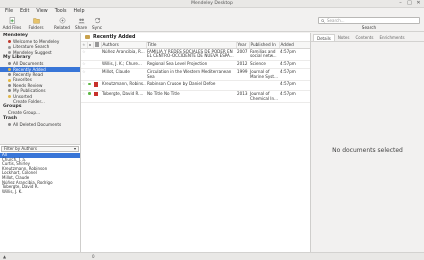 This screenshot has height=260, width=424. What do you see at coordinates (242, 64) in the screenshot?
I see `cell-year: 2012` at bounding box center [242, 64].